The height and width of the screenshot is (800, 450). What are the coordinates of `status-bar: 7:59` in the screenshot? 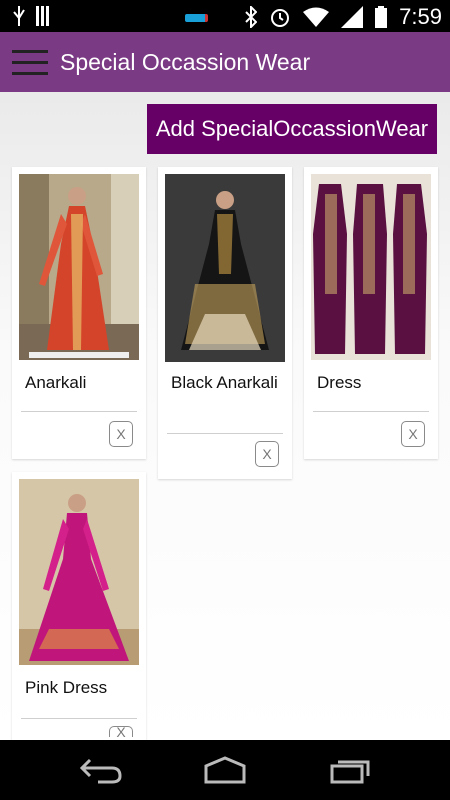 It's located at (225, 16).